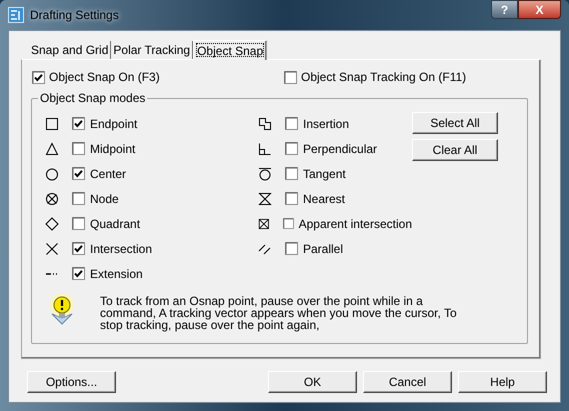 This screenshot has width=569, height=411. Describe the element at coordinates (93, 98) in the screenshot. I see `group-title: Object Snap modes` at that location.